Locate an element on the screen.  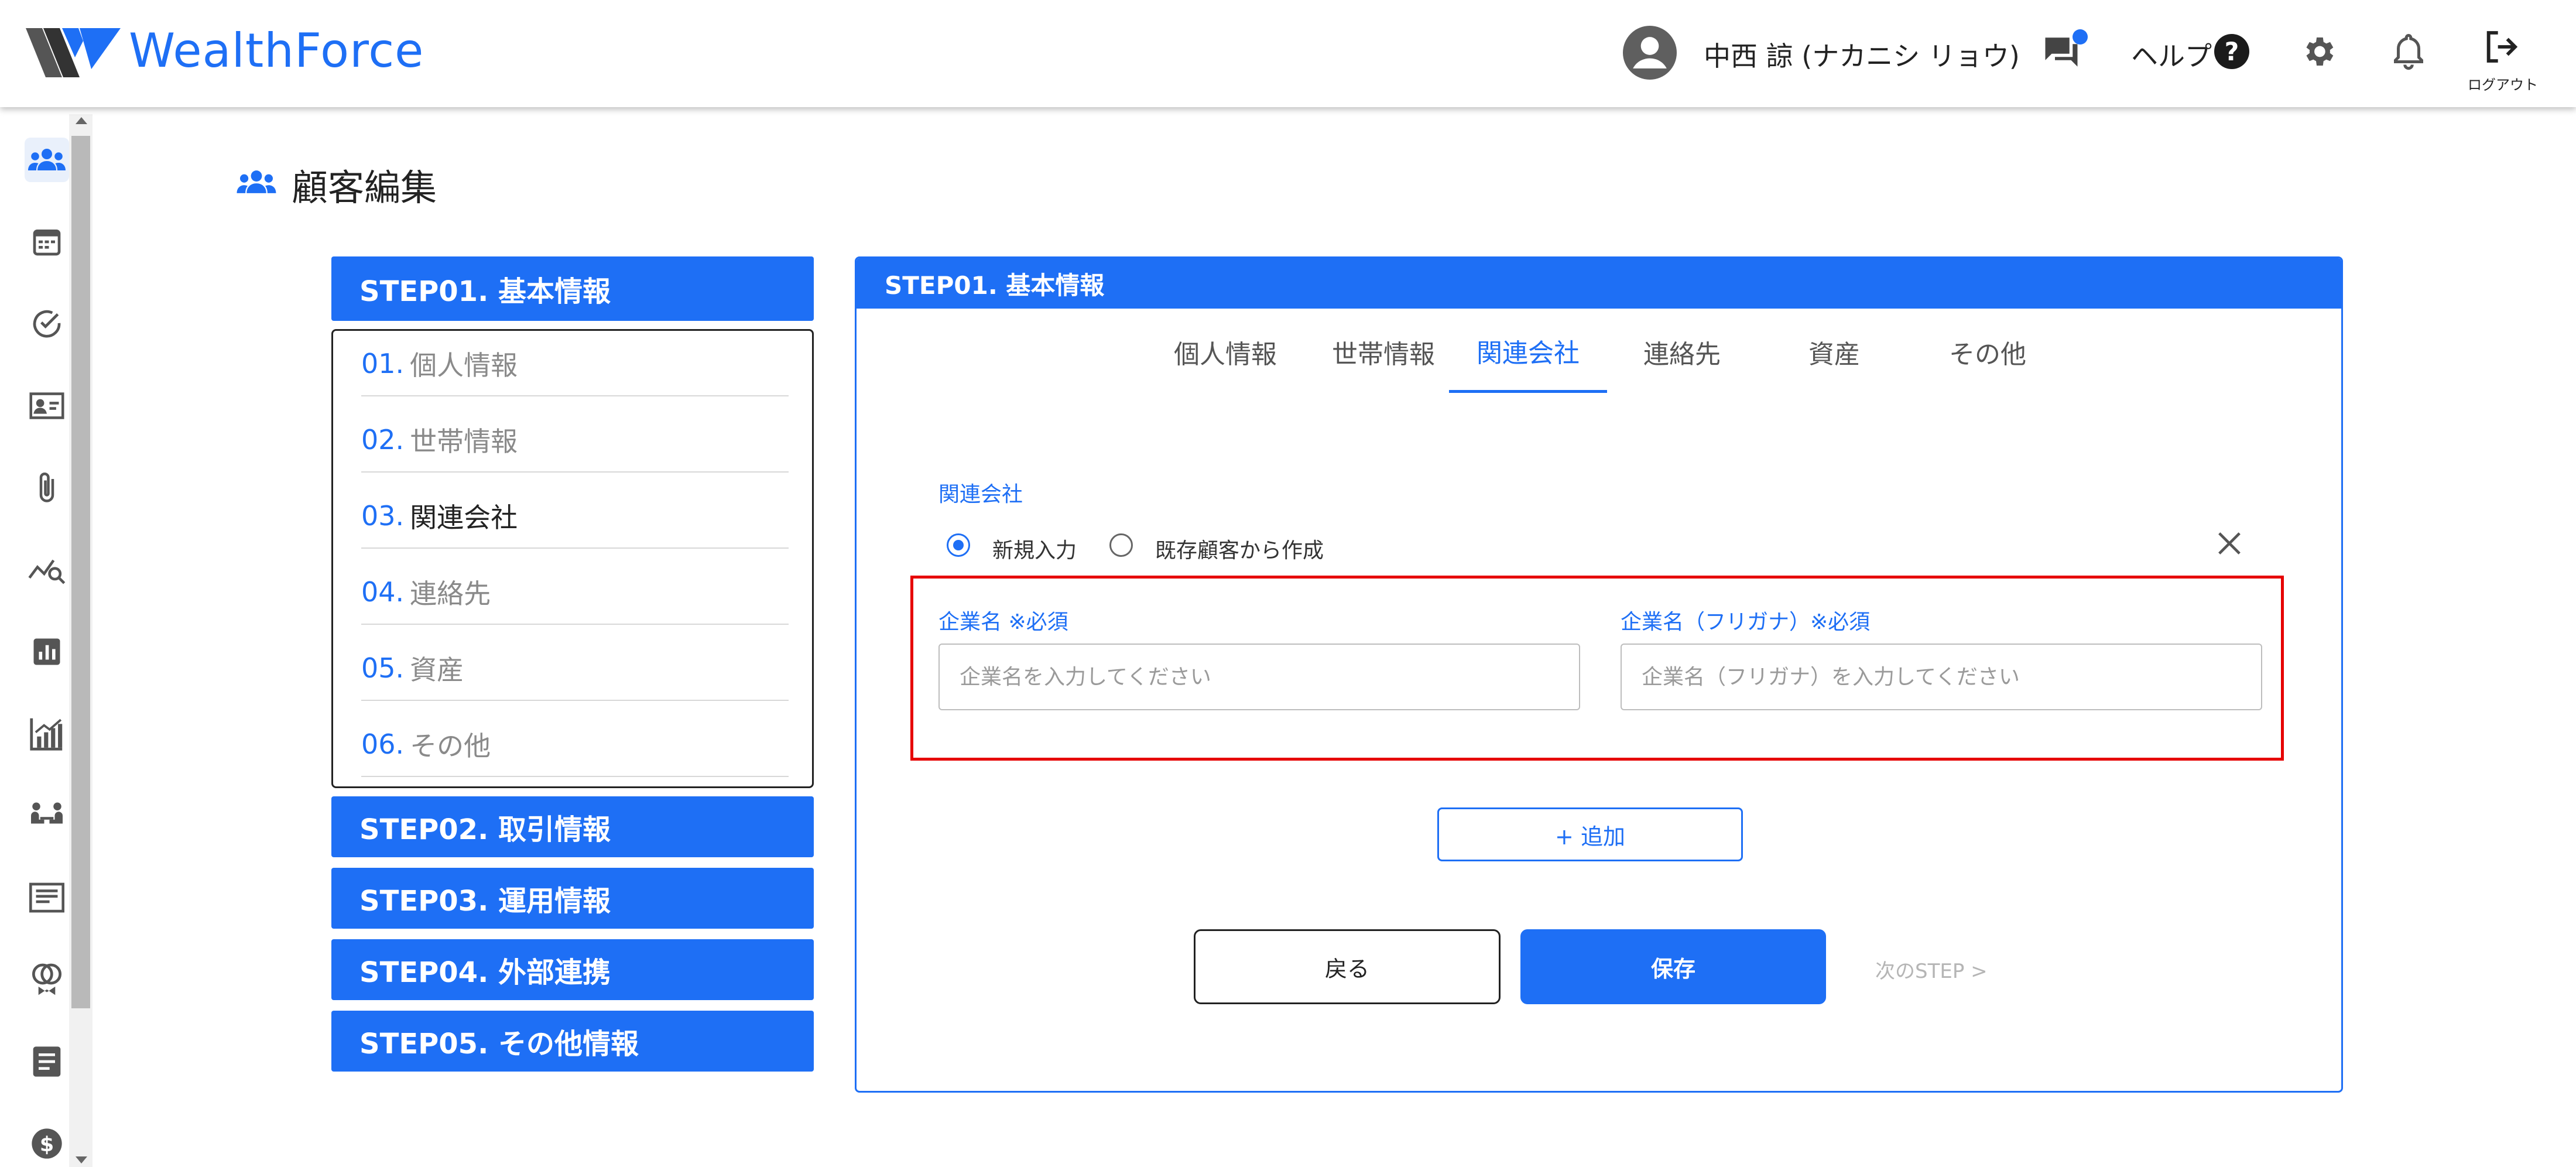
customers-title-icon is located at coordinates (256, 181).